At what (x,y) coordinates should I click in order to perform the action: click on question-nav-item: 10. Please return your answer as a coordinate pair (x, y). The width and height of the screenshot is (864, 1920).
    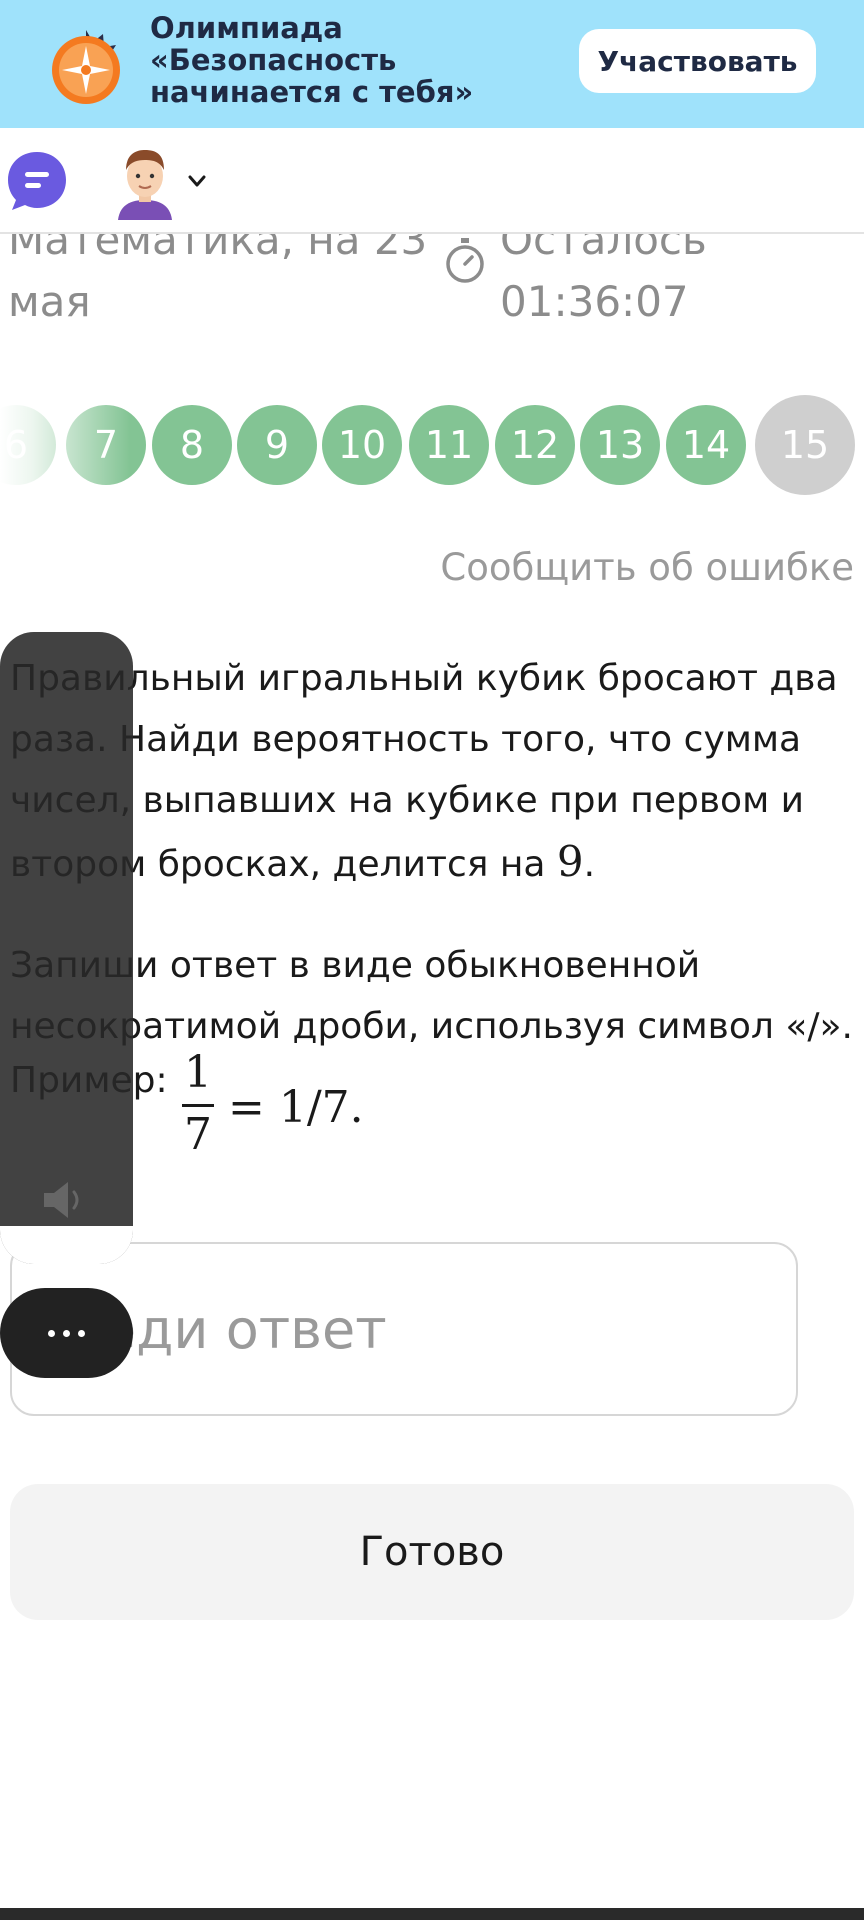
    Looking at the image, I should click on (362, 445).